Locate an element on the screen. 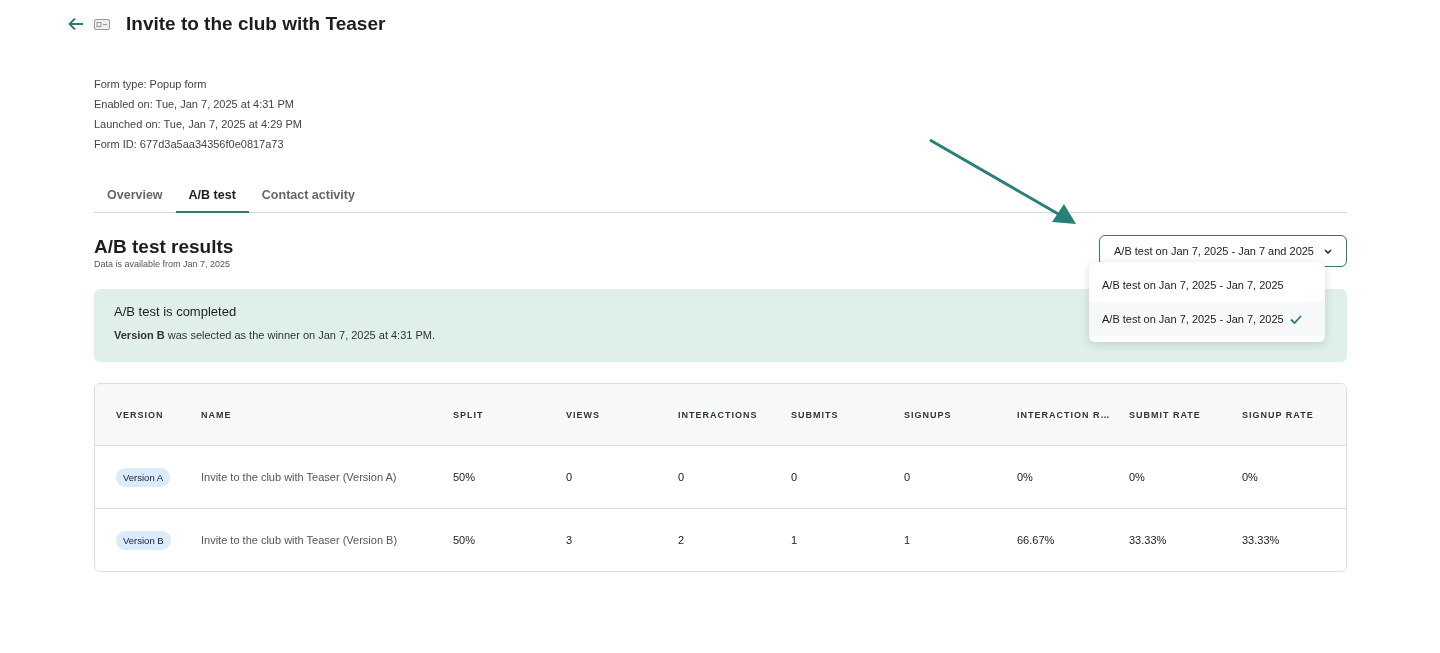  tab: A/B test is located at coordinates (212, 196).